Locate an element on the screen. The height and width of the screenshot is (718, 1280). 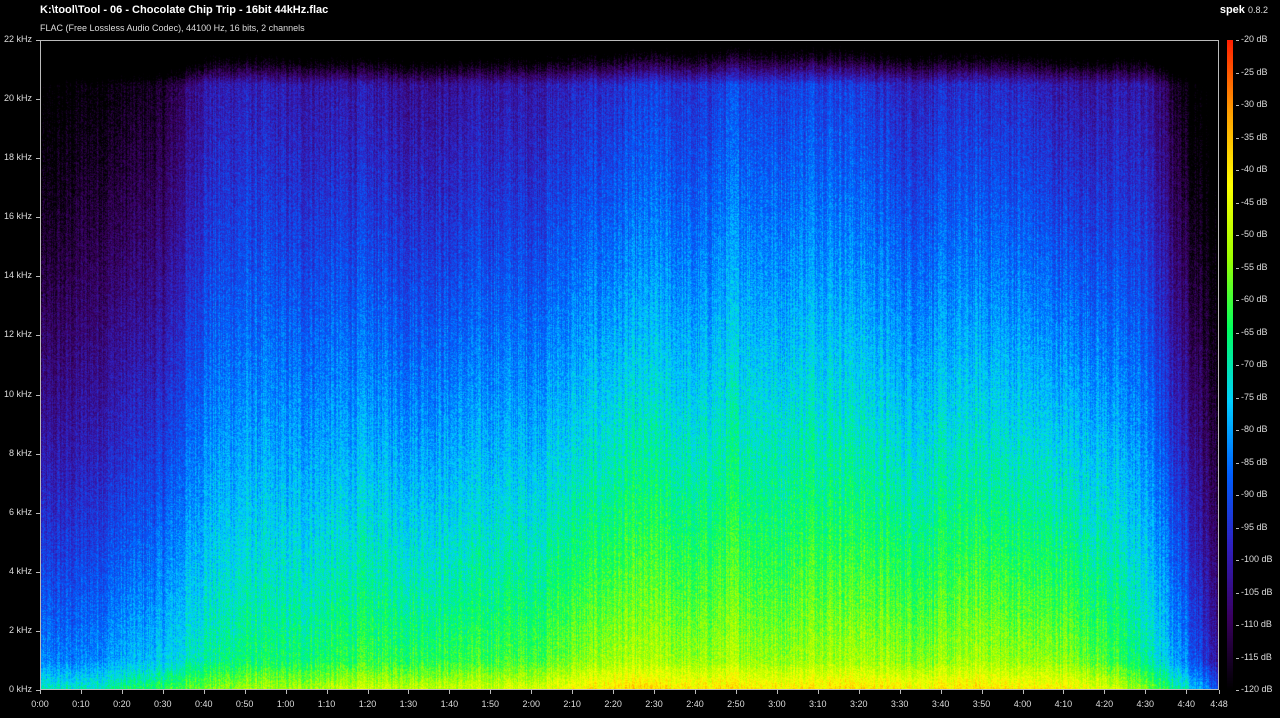
y-tick-label: 14 kHz is located at coordinates (17, 275).